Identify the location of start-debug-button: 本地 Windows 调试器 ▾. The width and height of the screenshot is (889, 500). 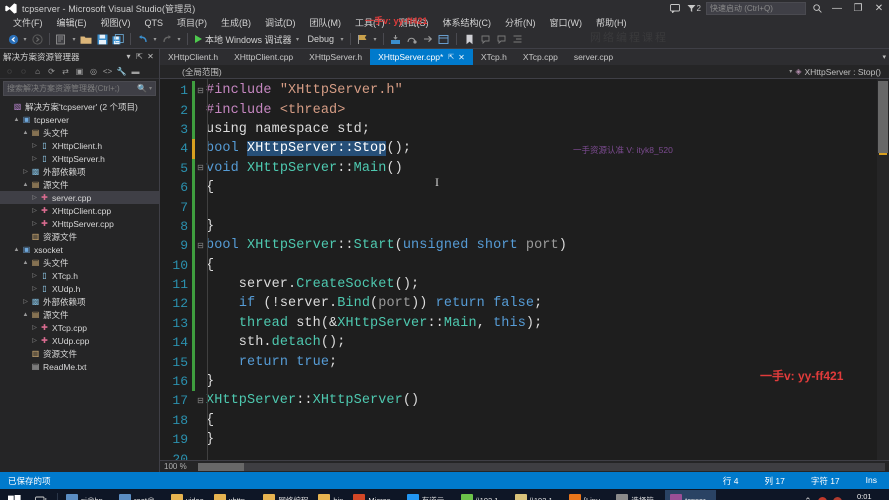
(248, 39).